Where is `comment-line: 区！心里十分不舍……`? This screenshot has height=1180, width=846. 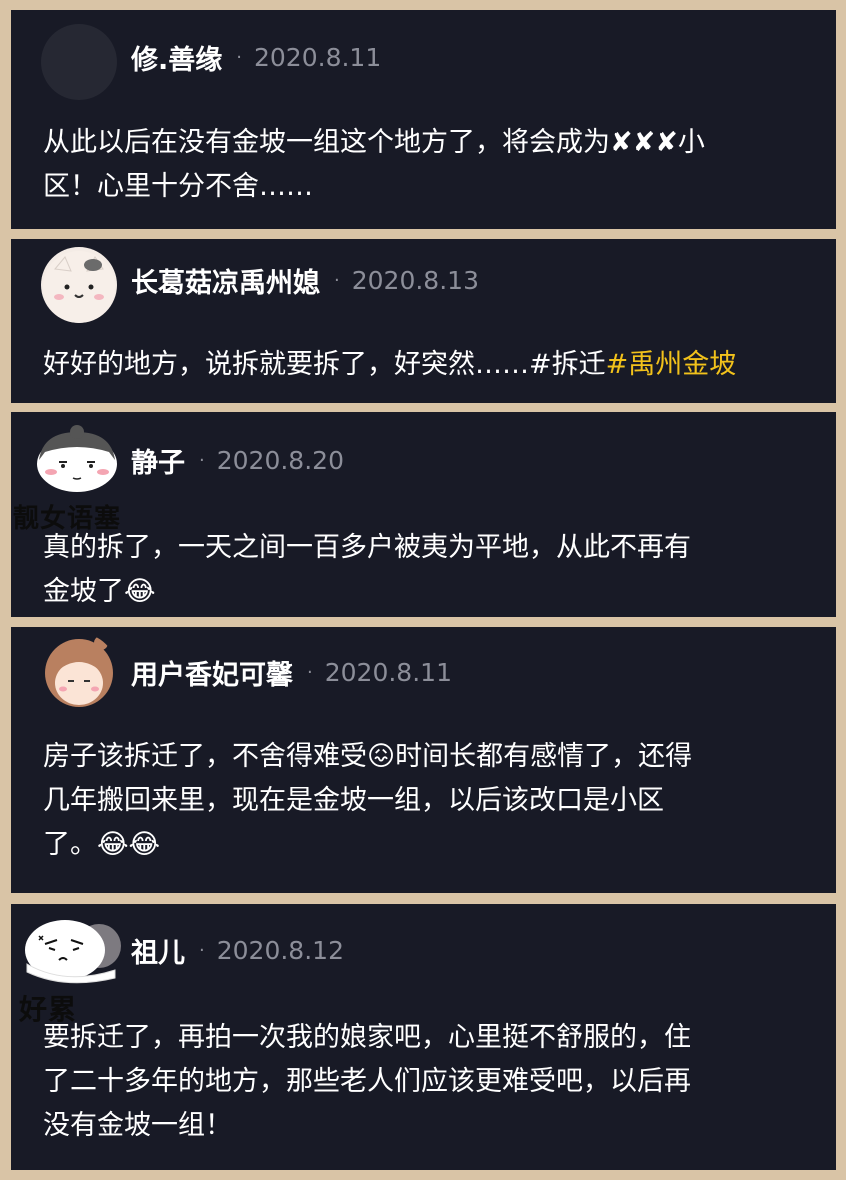 comment-line: 区！心里十分不舍…… is located at coordinates (178, 186).